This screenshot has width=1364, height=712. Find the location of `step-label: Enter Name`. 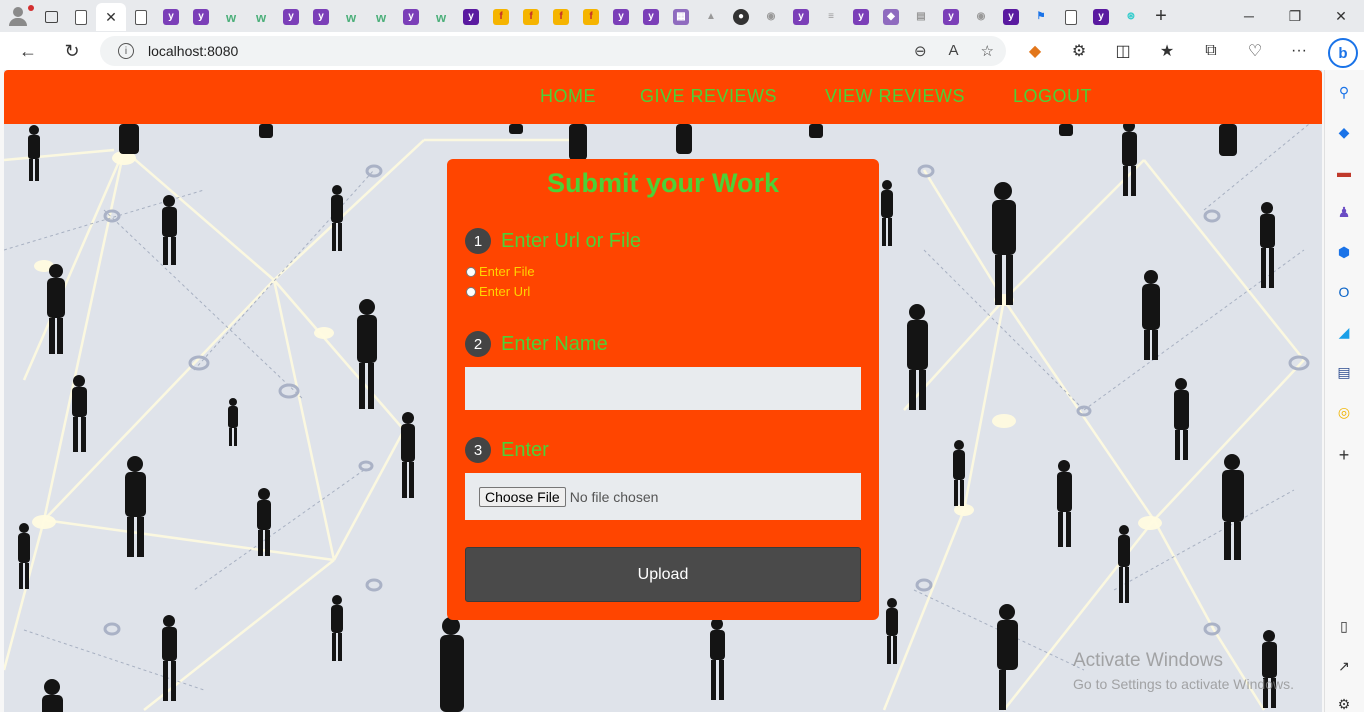

step-label: Enter Name is located at coordinates (554, 343).